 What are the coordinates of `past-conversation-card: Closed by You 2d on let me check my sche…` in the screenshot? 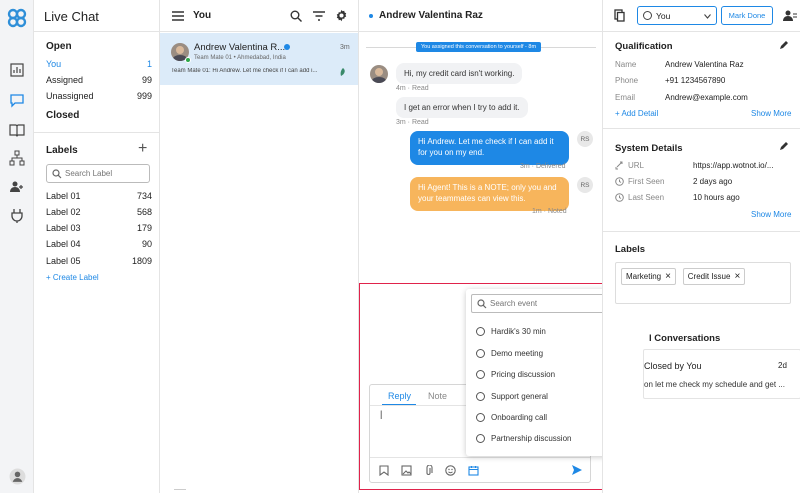 It's located at (721, 374).